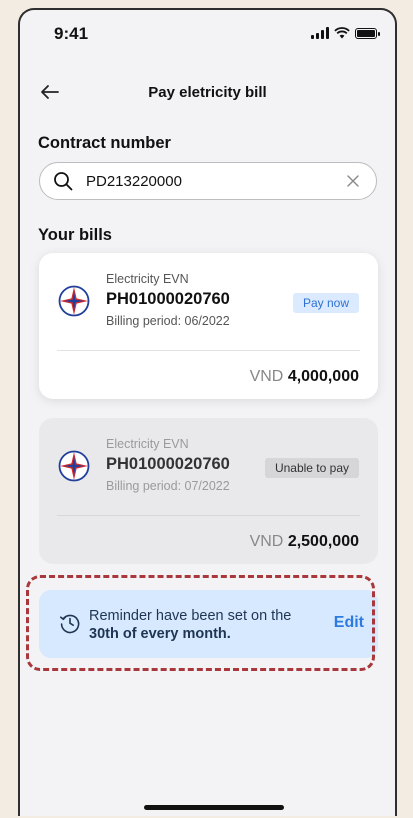 This screenshot has height=818, width=413. What do you see at coordinates (71, 33) in the screenshot?
I see `status-time: 9:41` at bounding box center [71, 33].